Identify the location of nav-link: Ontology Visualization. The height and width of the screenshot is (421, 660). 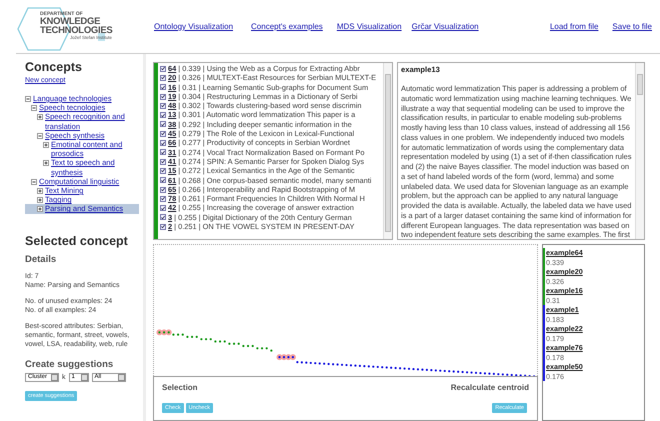
(194, 26).